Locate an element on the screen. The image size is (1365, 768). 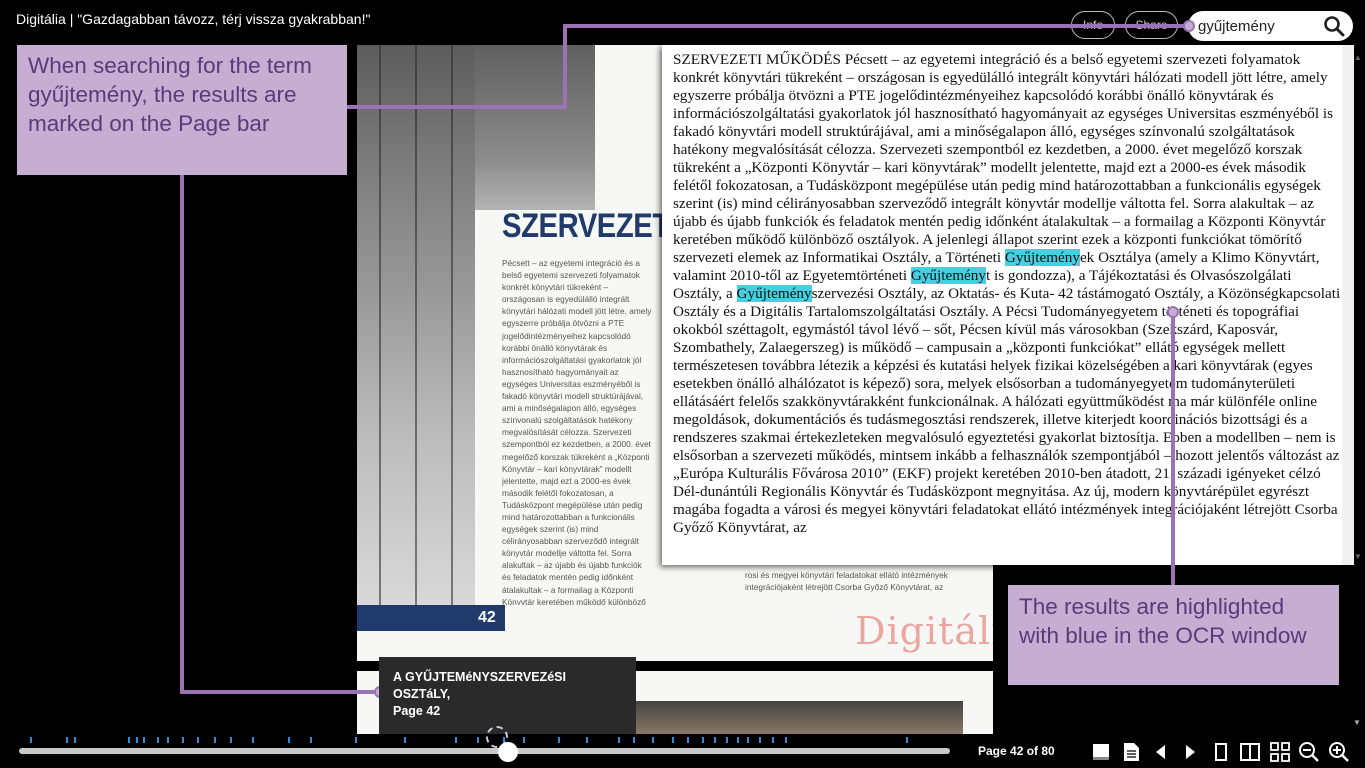
next-icon is located at coordinates (1190, 752).